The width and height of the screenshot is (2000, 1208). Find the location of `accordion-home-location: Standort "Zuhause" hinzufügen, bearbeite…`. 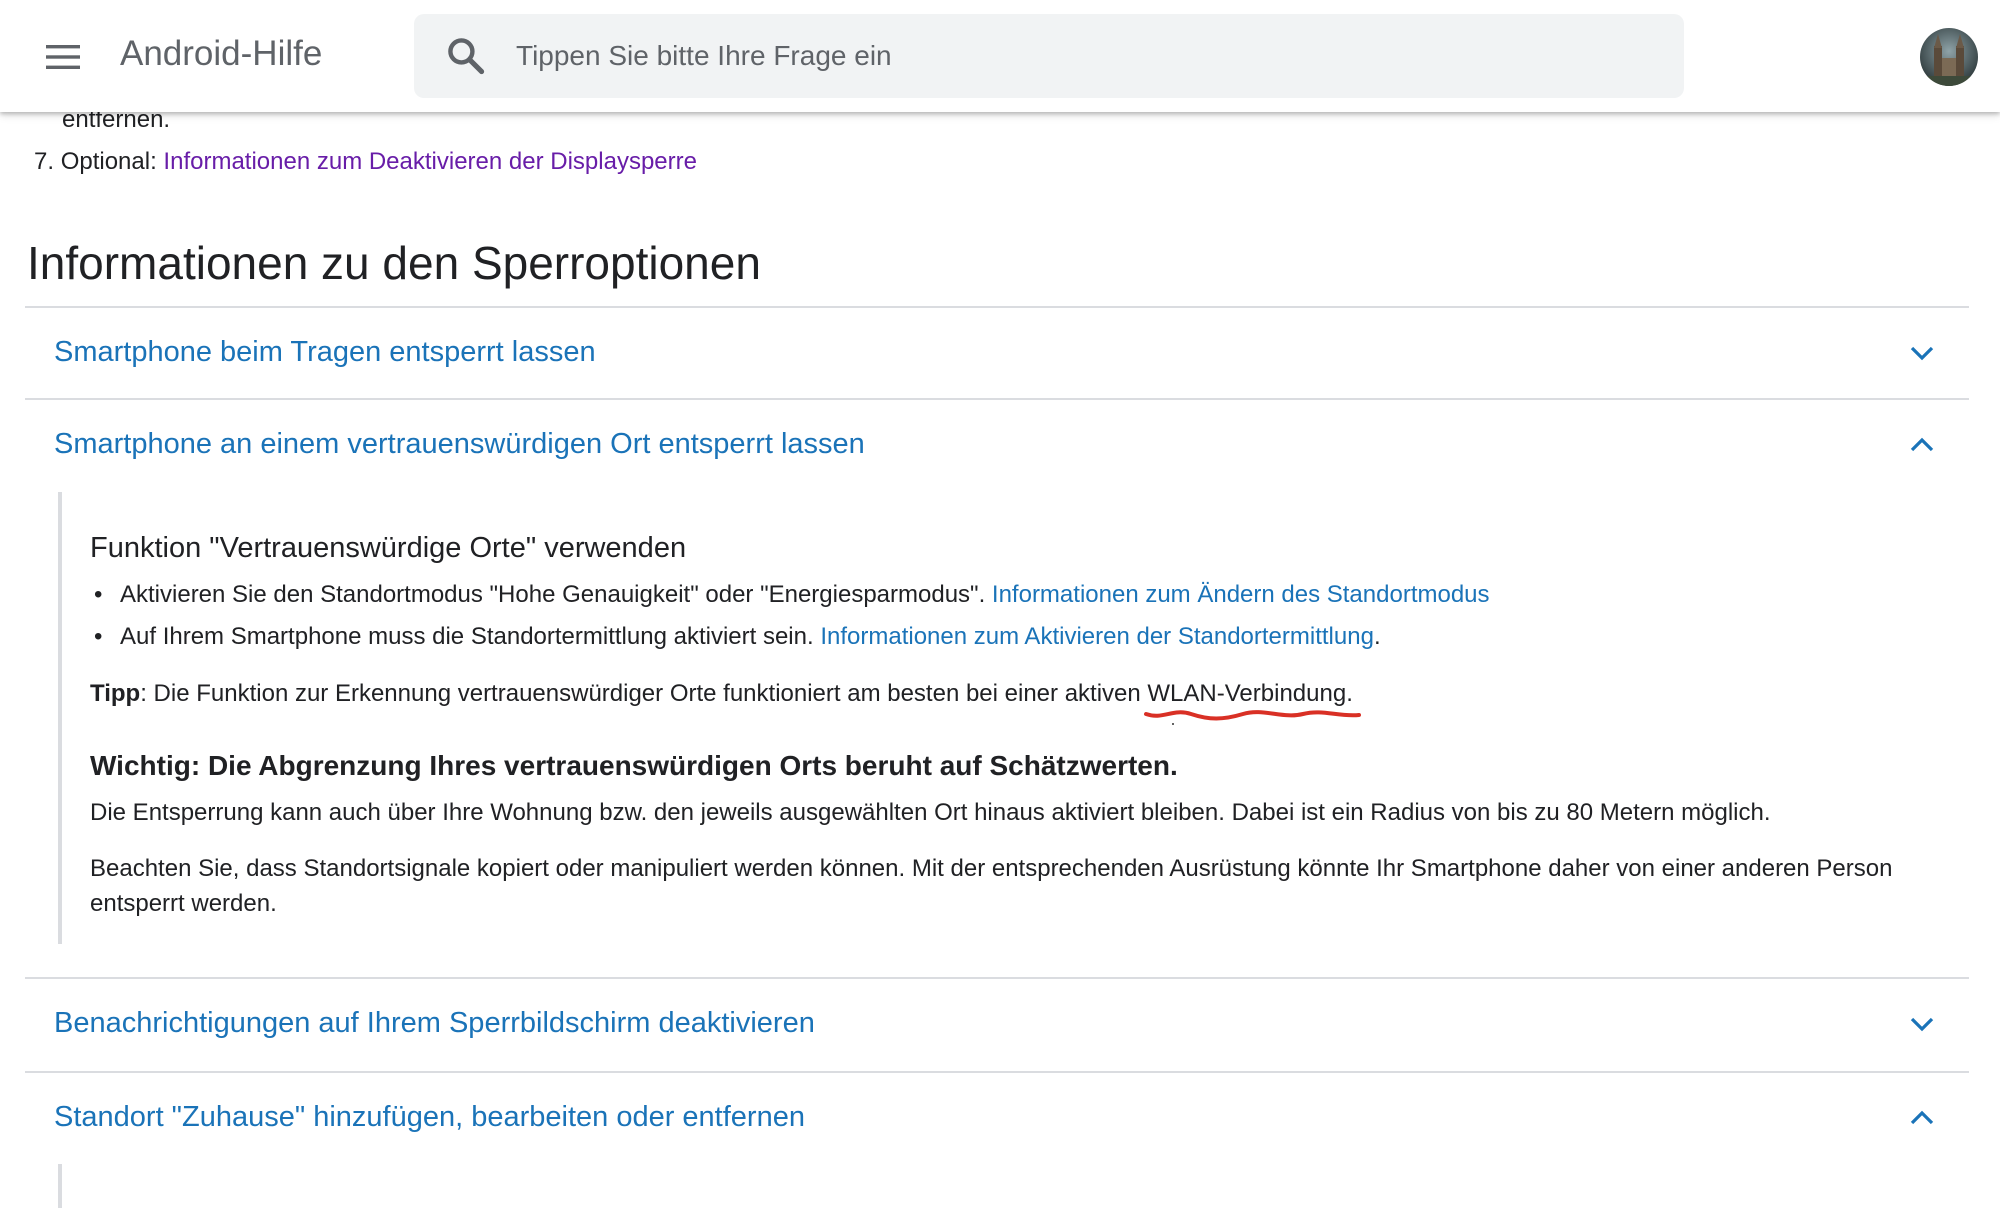

accordion-home-location: Standort "Zuhause" hinzufügen, bearbeite… is located at coordinates (997, 1118).